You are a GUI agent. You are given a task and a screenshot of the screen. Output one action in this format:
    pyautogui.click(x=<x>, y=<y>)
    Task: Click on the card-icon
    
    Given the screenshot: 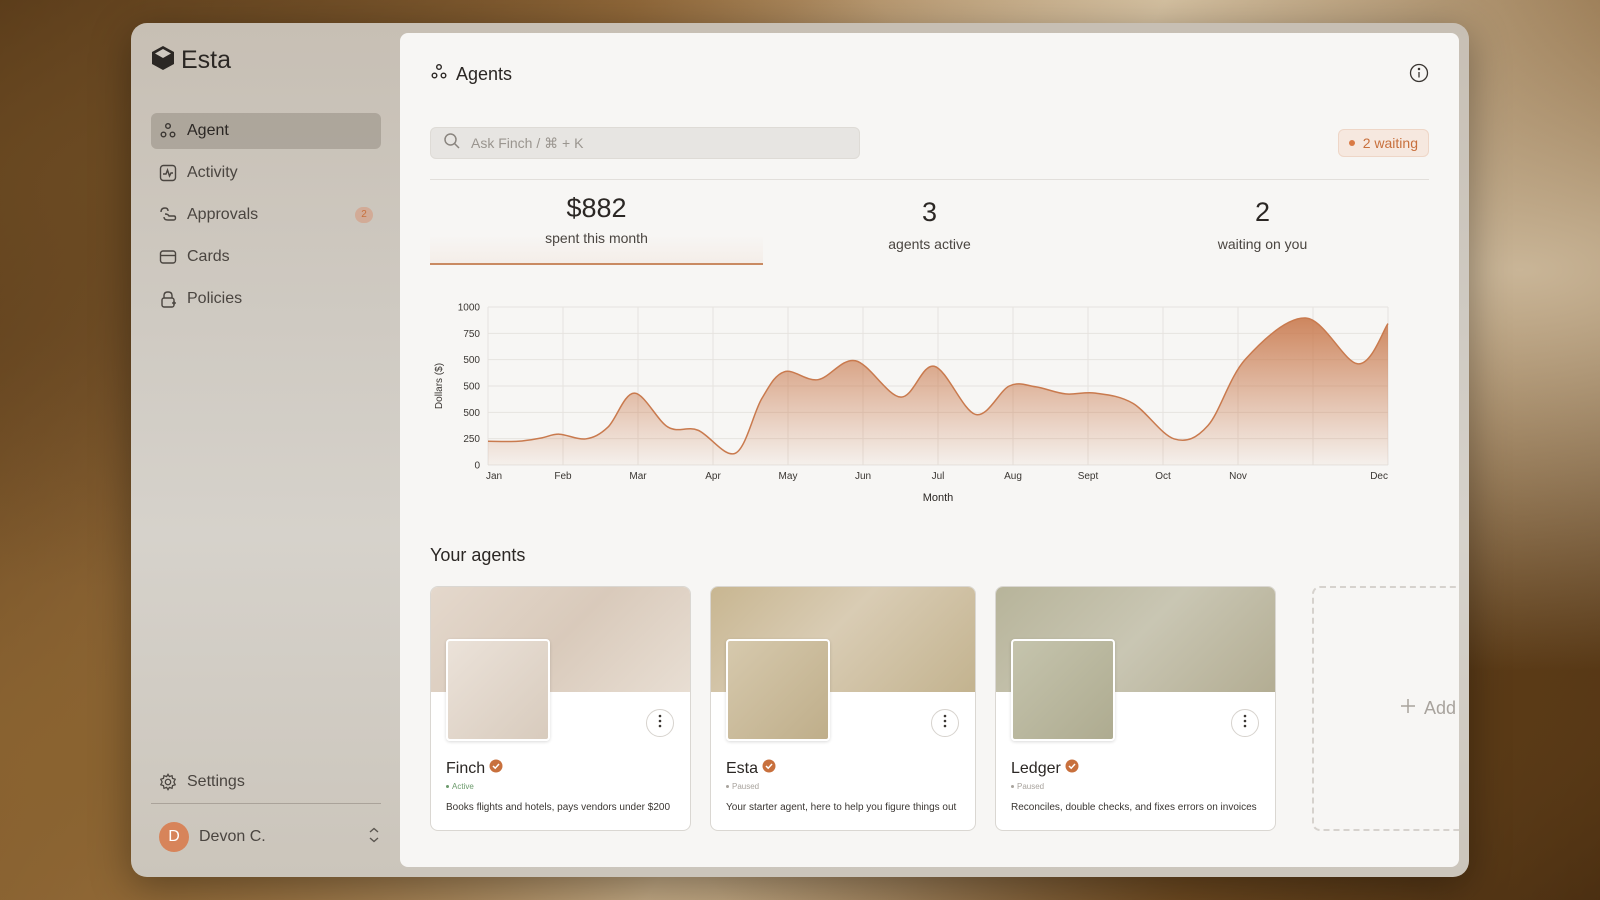 What is the action you would take?
    pyautogui.click(x=168, y=257)
    